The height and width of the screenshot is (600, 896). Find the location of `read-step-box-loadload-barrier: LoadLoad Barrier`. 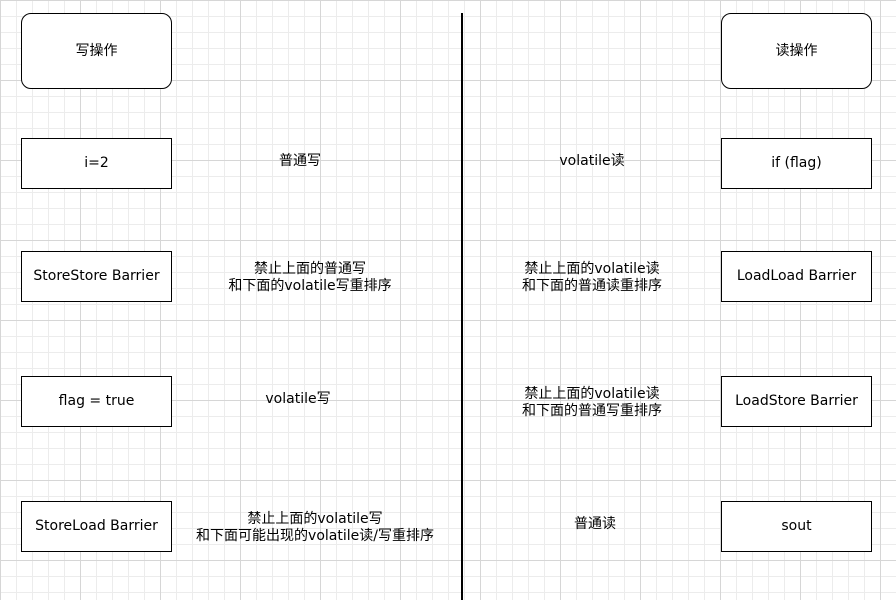

read-step-box-loadload-barrier: LoadLoad Barrier is located at coordinates (796, 276).